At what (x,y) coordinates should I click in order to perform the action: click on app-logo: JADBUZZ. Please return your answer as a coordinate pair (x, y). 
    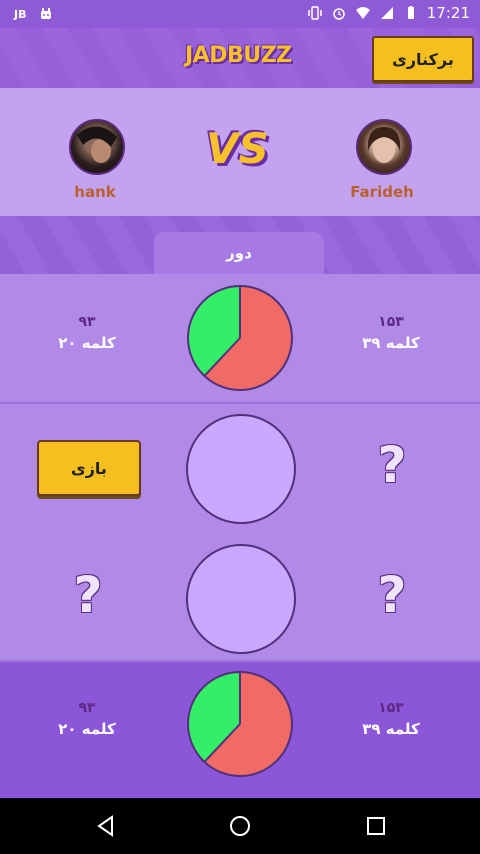
    Looking at the image, I should click on (238, 55).